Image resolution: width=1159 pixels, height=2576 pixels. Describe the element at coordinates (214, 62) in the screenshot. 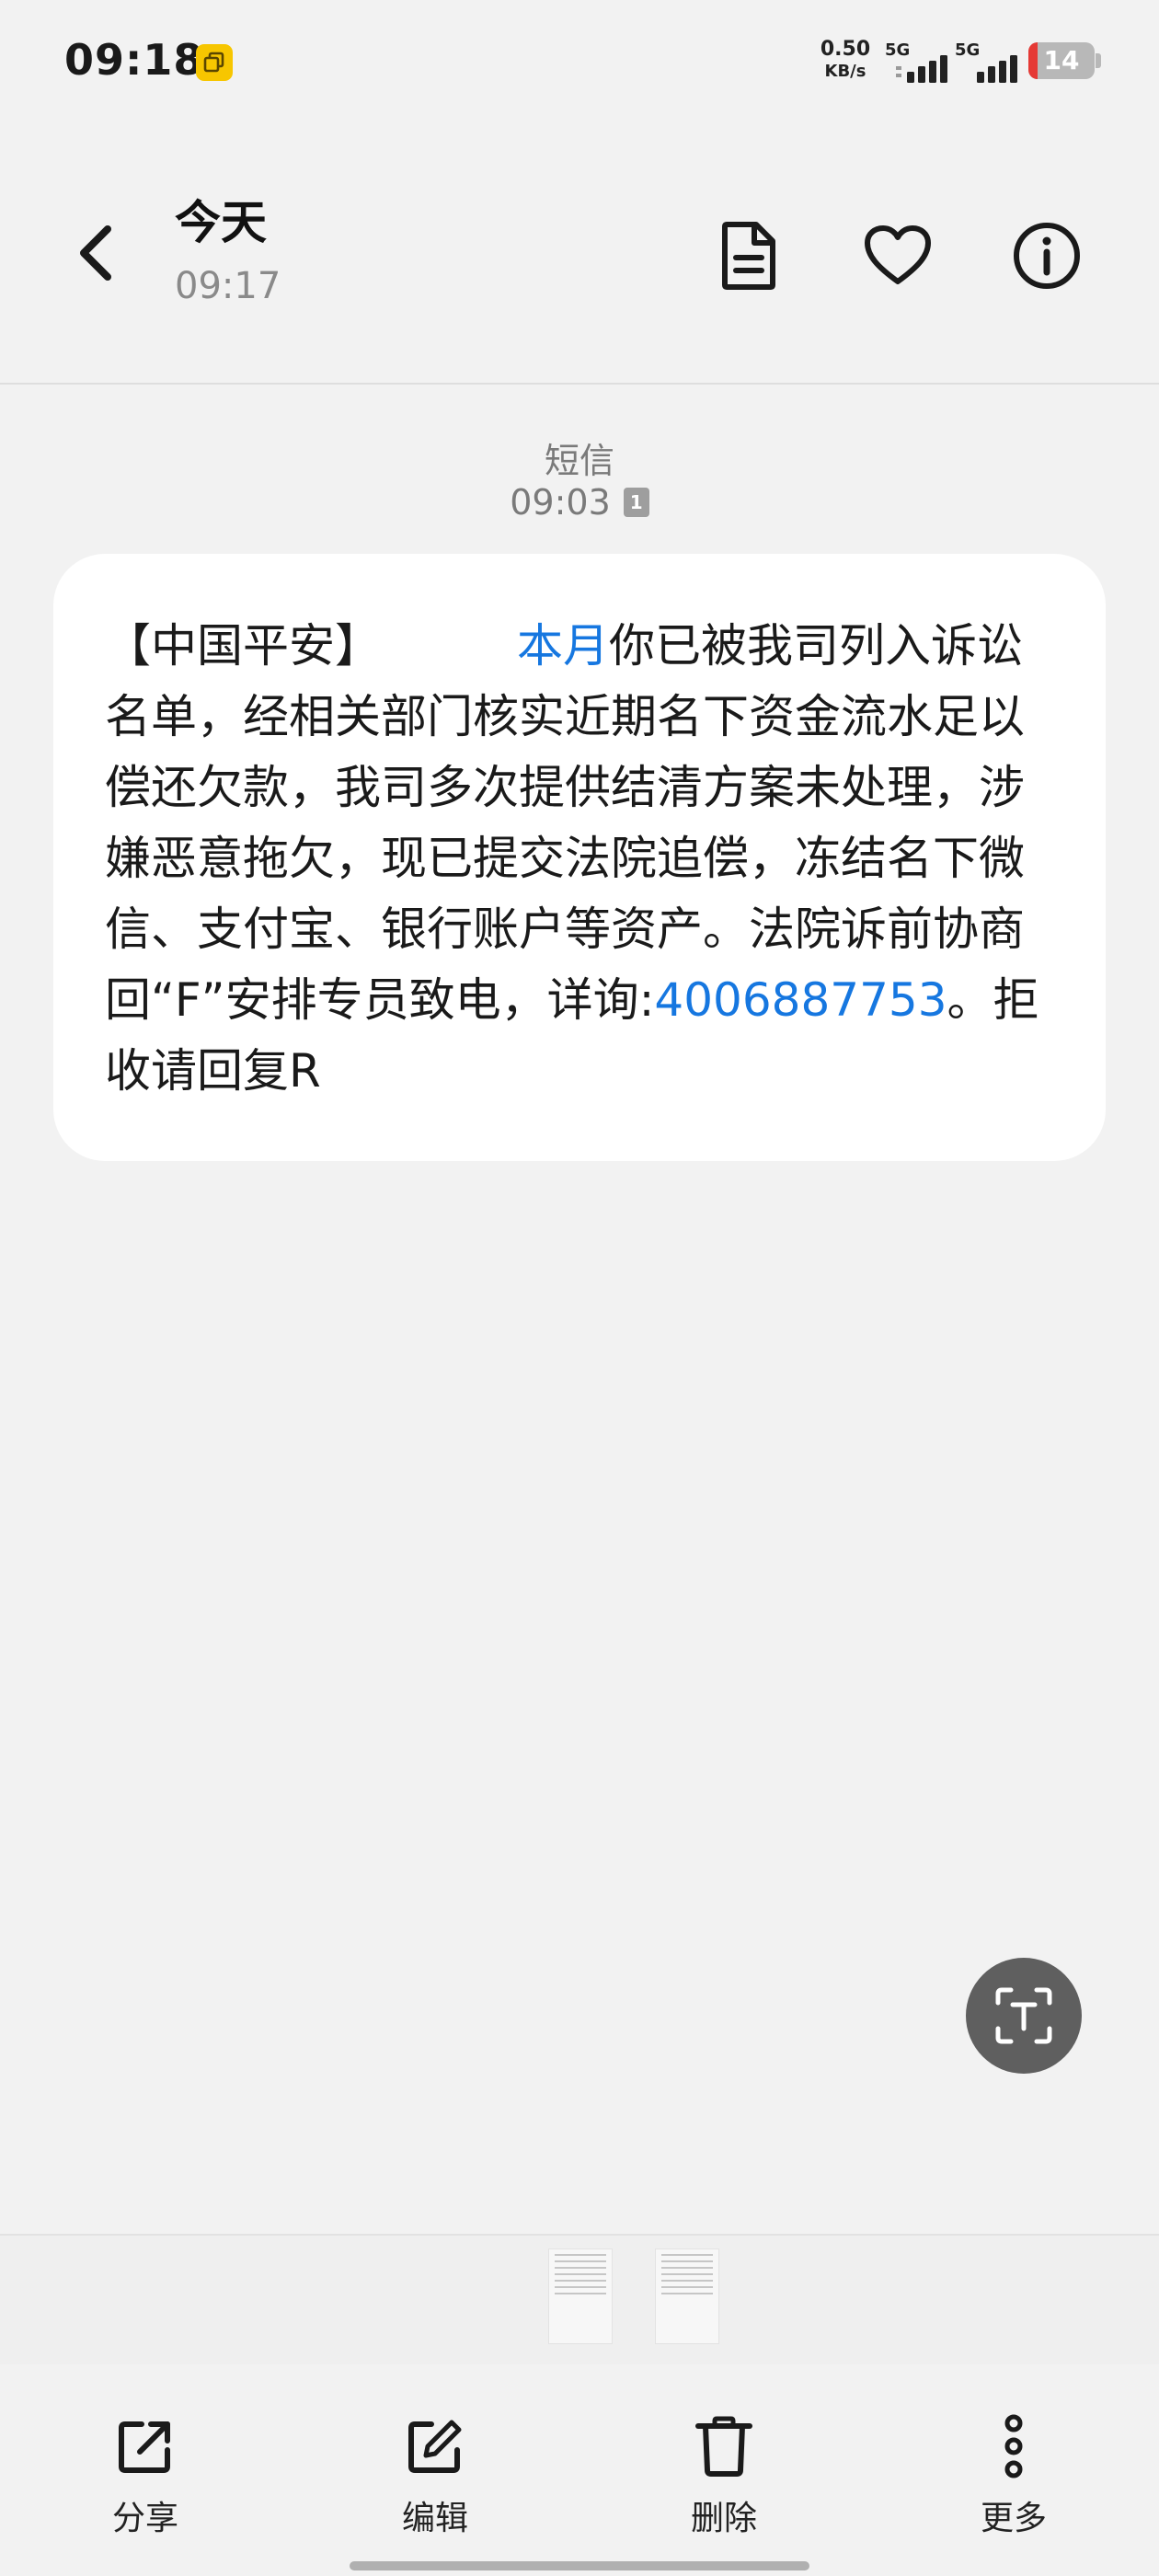

I see `clipboard-app-icon` at that location.